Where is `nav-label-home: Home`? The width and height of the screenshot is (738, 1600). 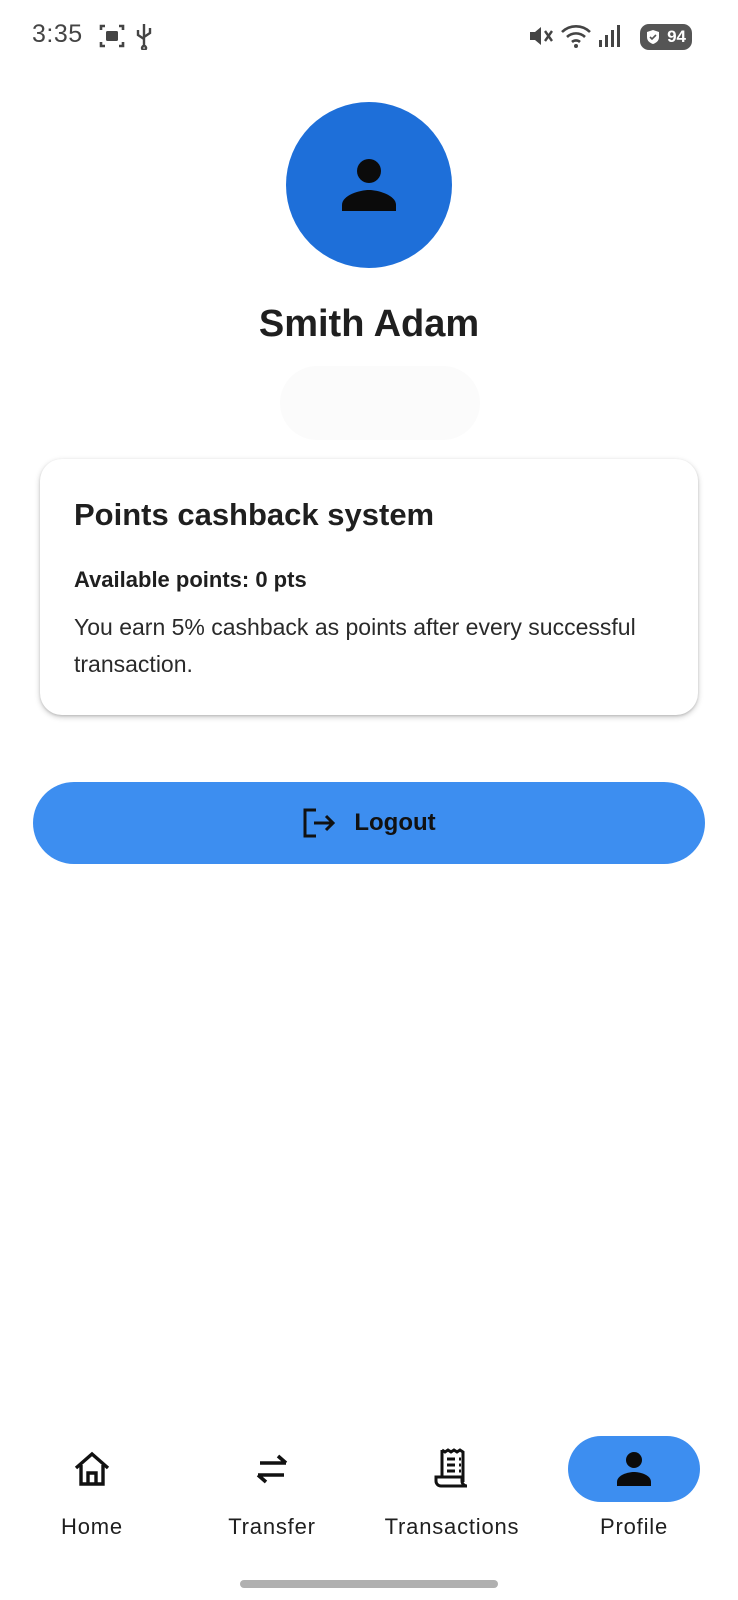
nav-label-home: Home is located at coordinates (92, 1526).